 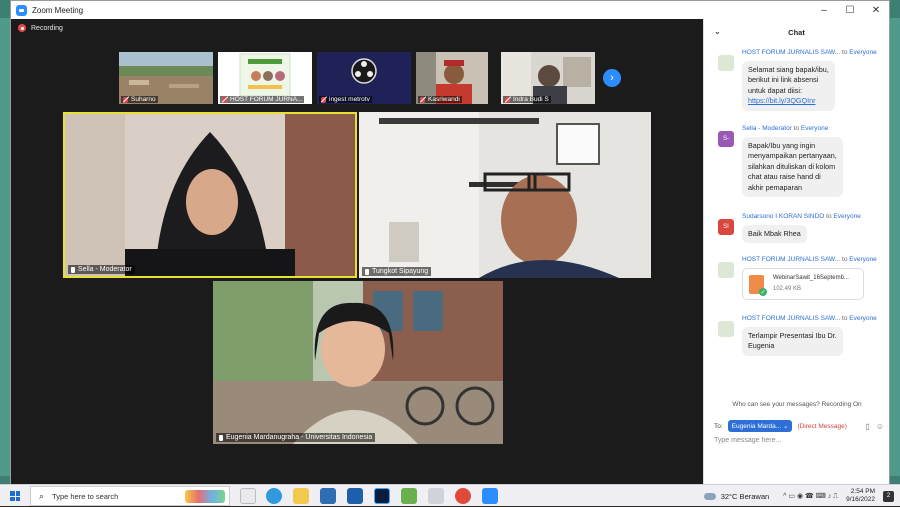 I want to click on thumbnail-kasriwandi: Kasriwandi, so click(x=452, y=78).